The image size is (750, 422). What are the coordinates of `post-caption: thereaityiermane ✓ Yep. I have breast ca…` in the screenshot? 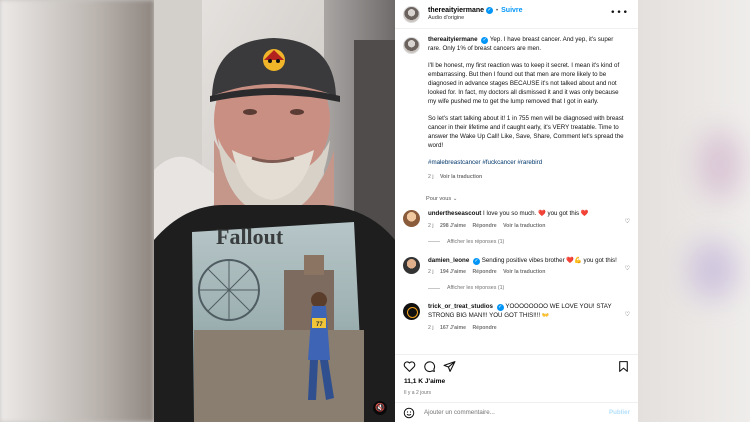 It's located at (516, 109).